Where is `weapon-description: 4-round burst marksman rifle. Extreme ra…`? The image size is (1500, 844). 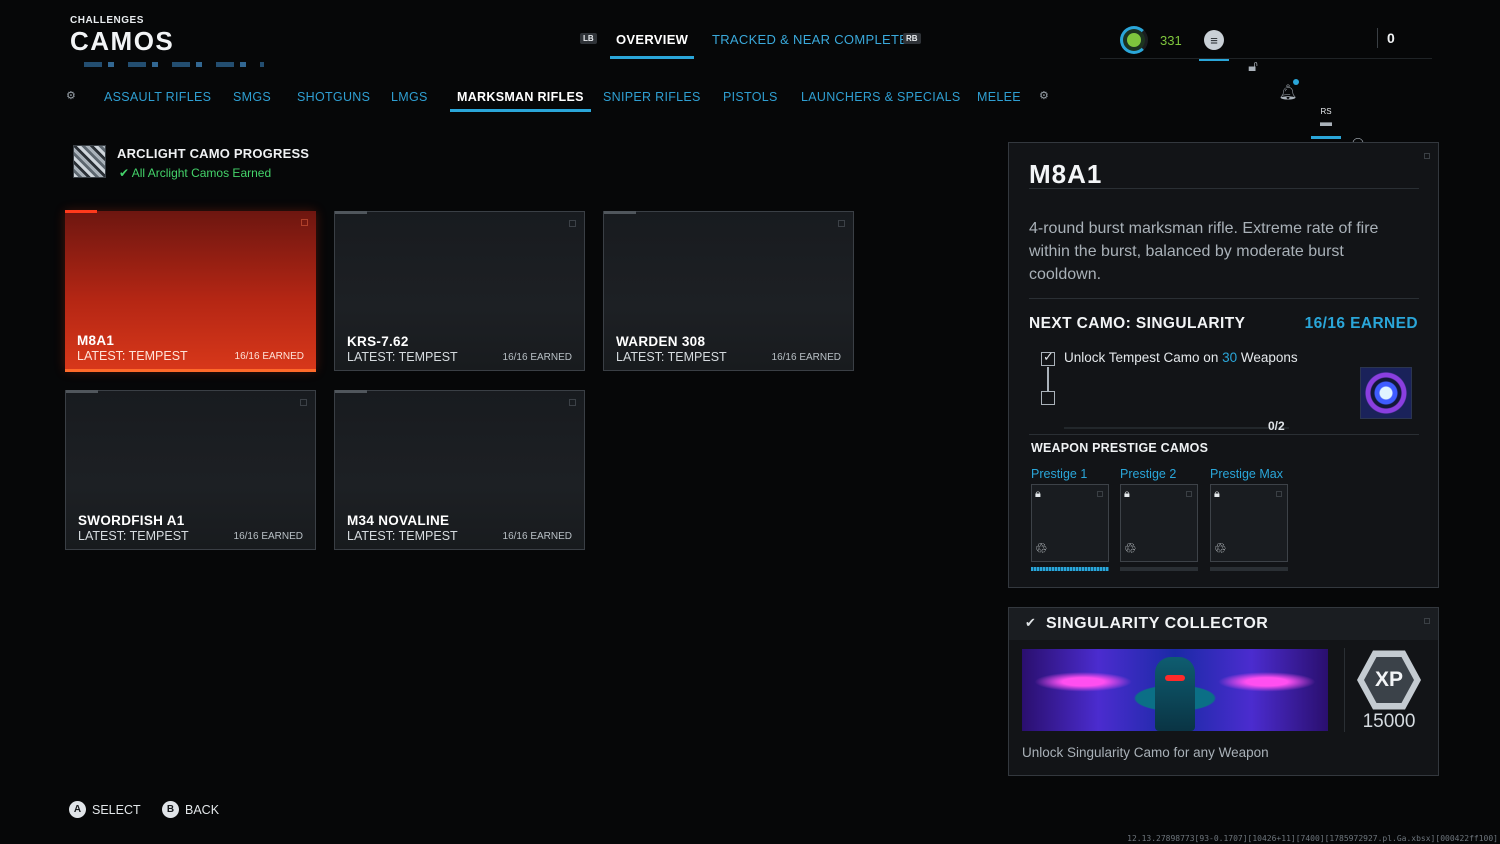 weapon-description: 4-round burst marksman rifle. Extreme ra… is located at coordinates (1204, 251).